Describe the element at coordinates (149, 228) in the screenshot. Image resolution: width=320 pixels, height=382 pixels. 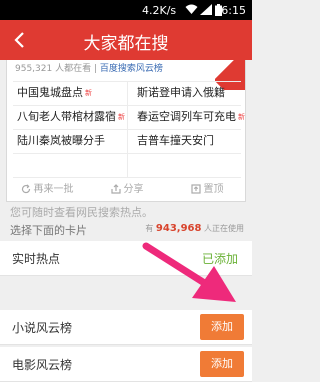
I see `user-count-prefix: 有` at that location.